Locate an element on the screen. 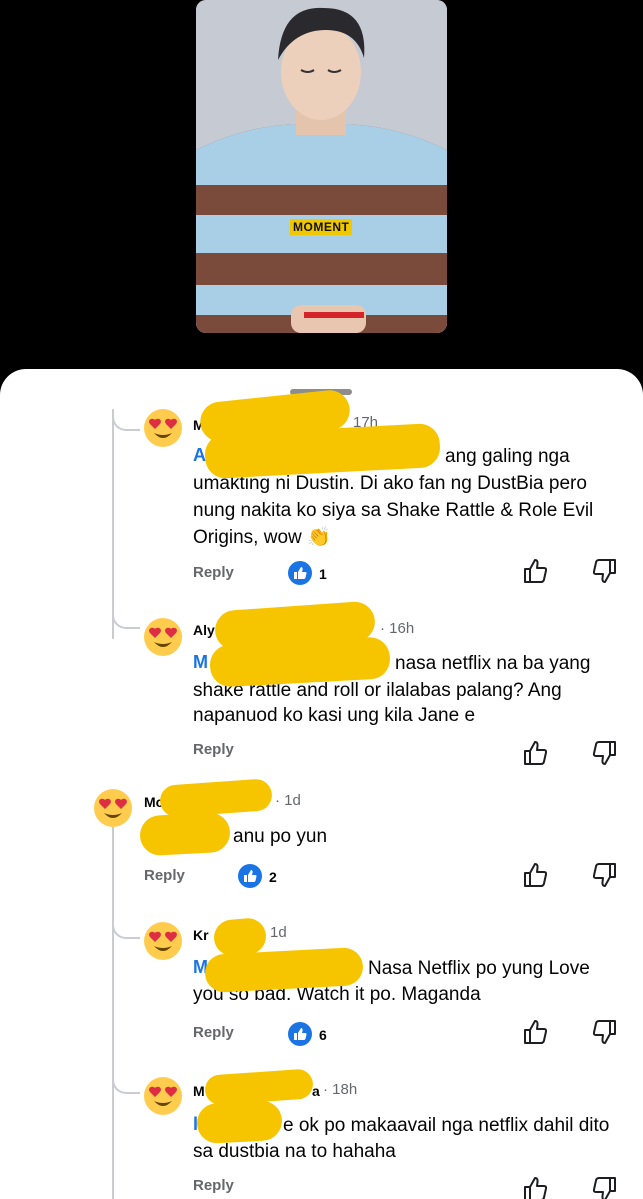 Image resolution: width=643 pixels, height=1199 pixels. like-count: 2 is located at coordinates (273, 877).